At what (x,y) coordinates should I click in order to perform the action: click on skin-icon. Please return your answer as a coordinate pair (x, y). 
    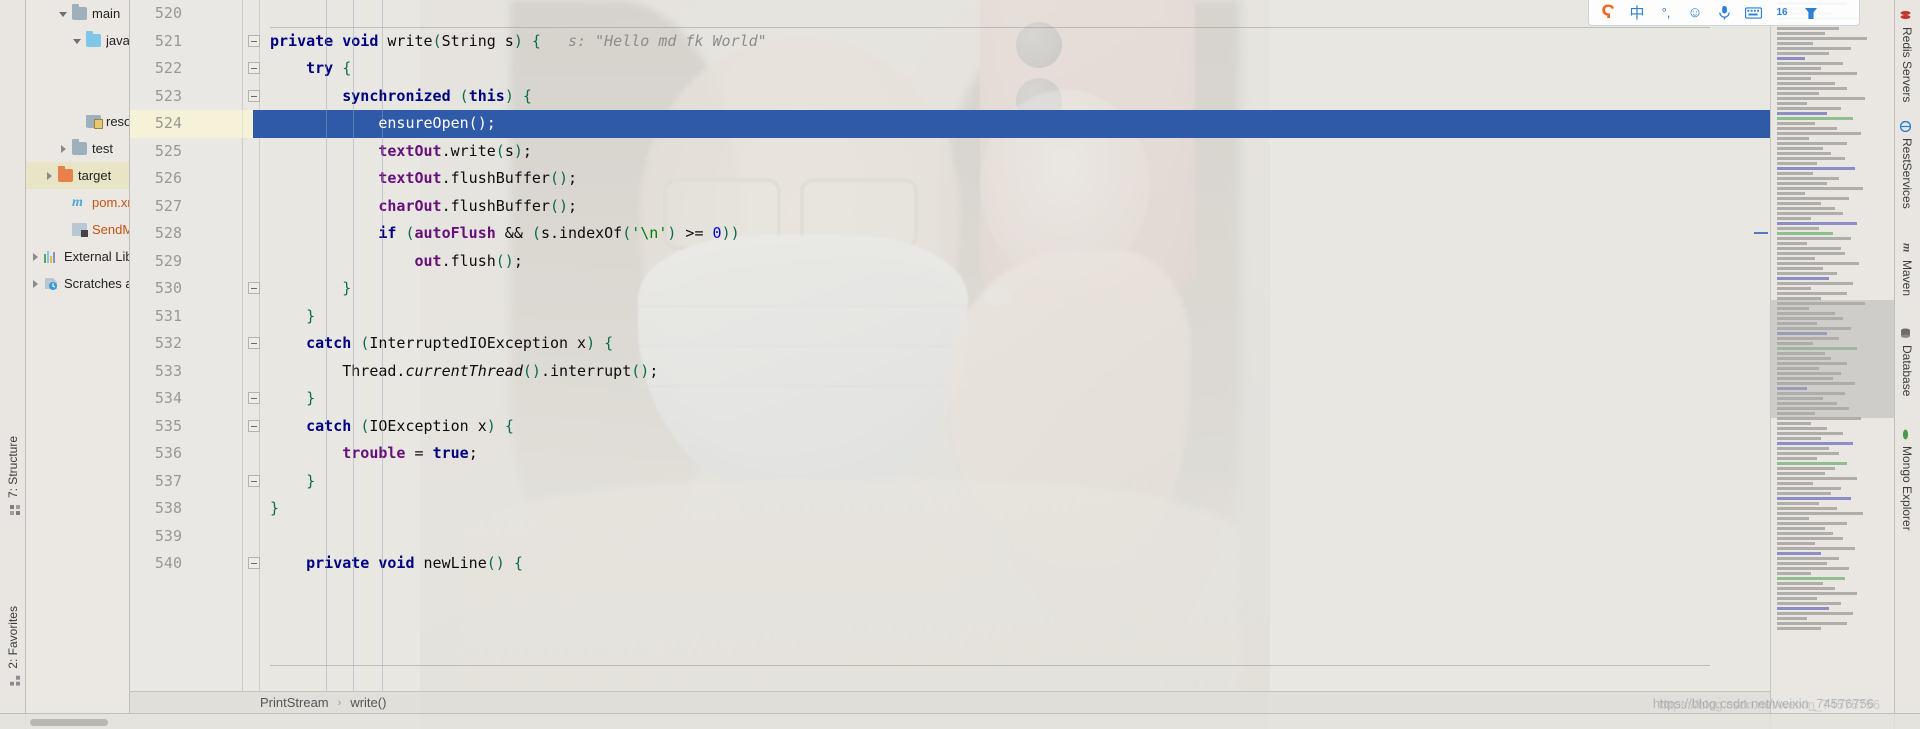
    Looking at the image, I should click on (1811, 13).